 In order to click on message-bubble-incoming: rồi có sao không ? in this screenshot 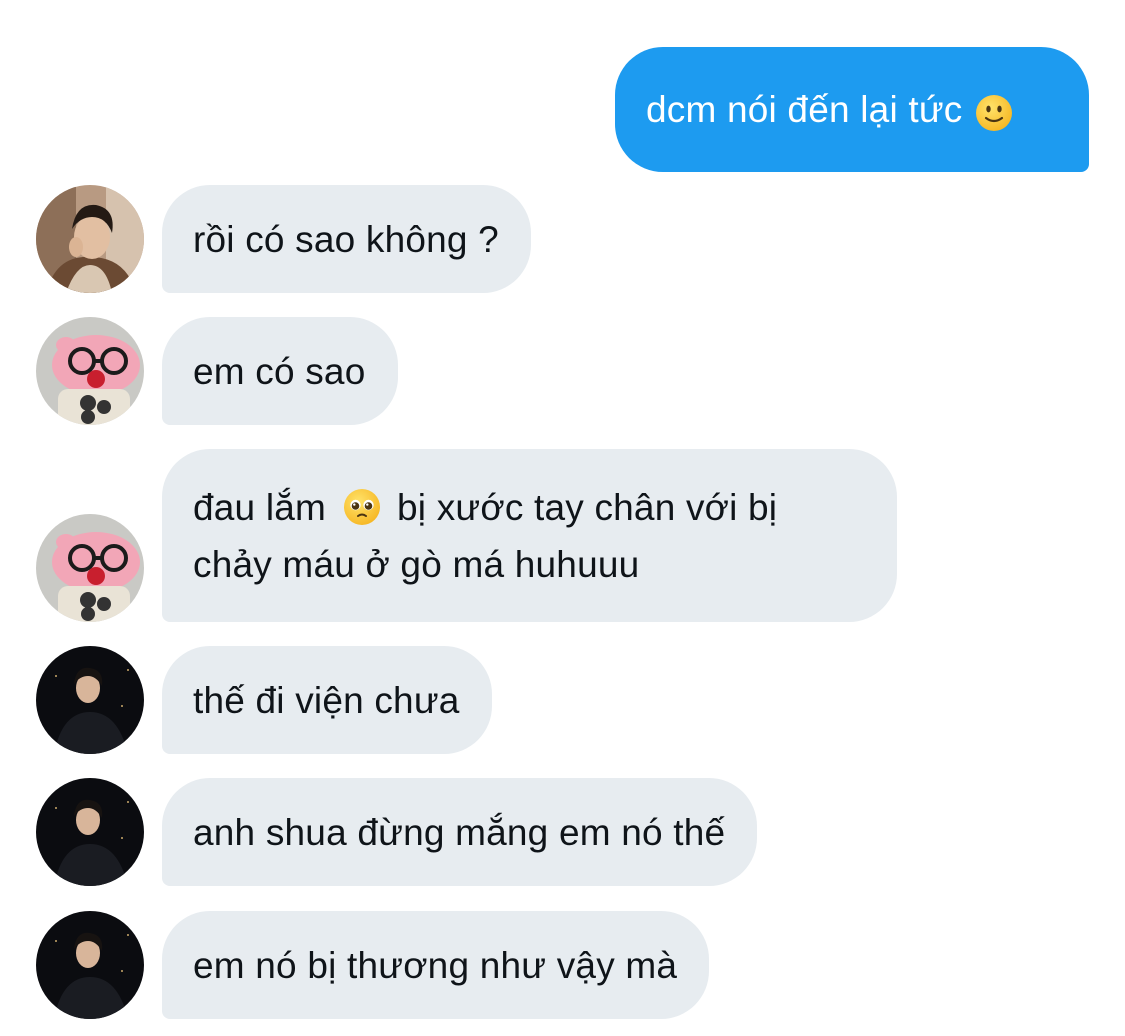, I will do `click(346, 239)`.